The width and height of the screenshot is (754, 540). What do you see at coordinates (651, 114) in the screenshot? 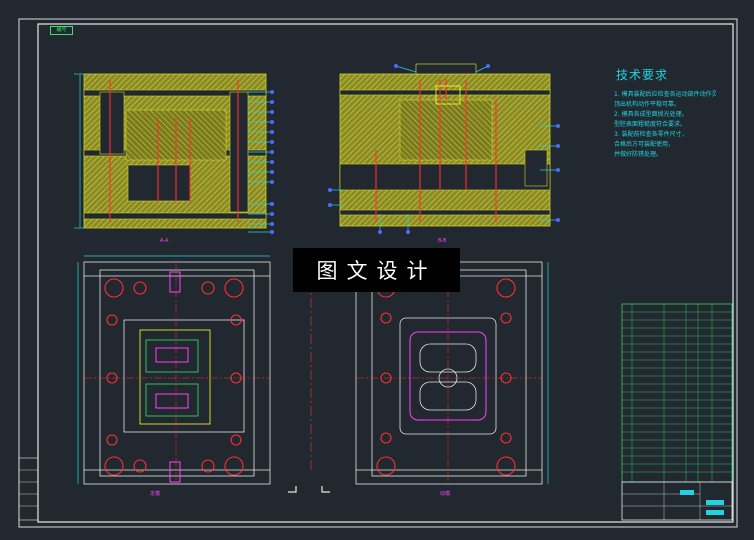
I see `note-line: 2. 模具各成型面抛光处理。` at bounding box center [651, 114].